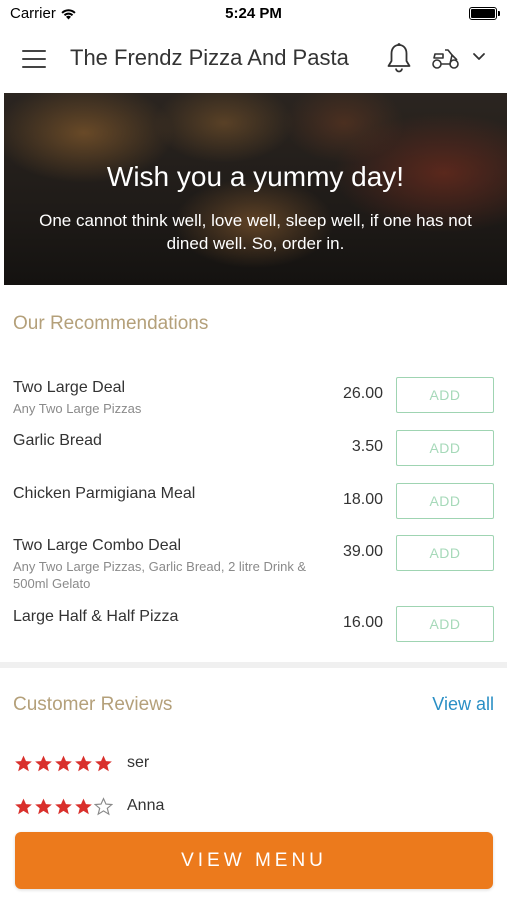  I want to click on section-divider, so click(253, 665).